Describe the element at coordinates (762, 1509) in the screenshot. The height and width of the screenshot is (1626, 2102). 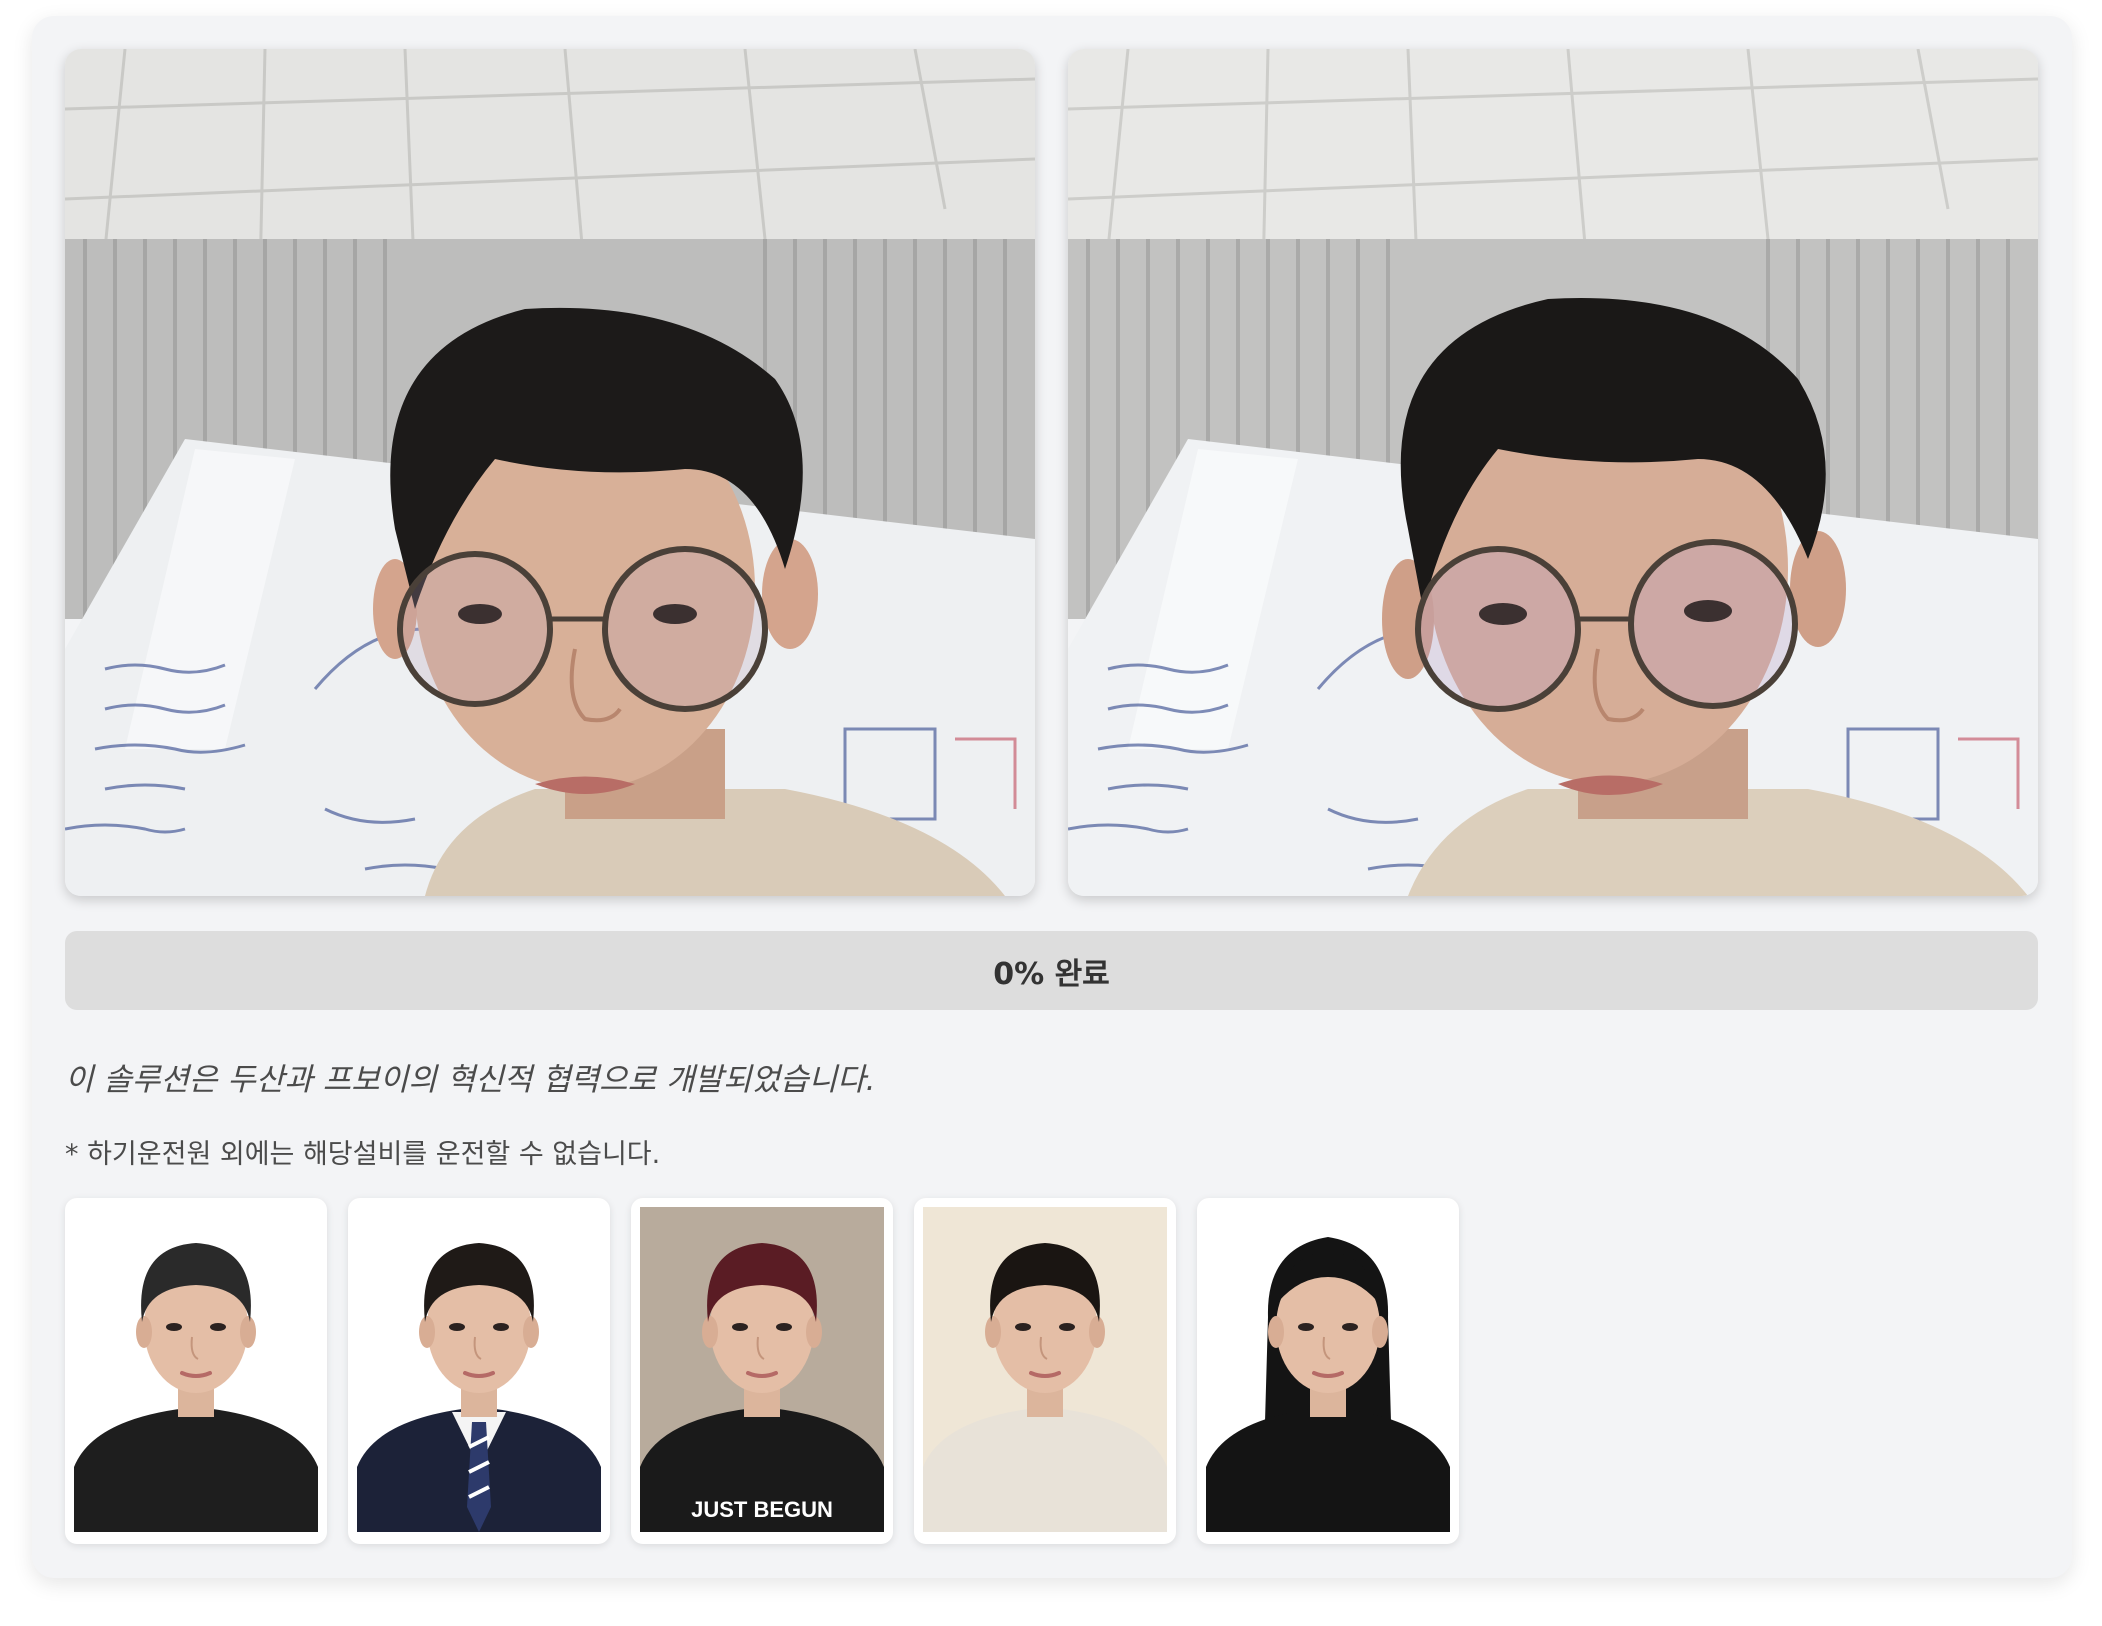
I see `svg-text: JUST BEGUN` at that location.